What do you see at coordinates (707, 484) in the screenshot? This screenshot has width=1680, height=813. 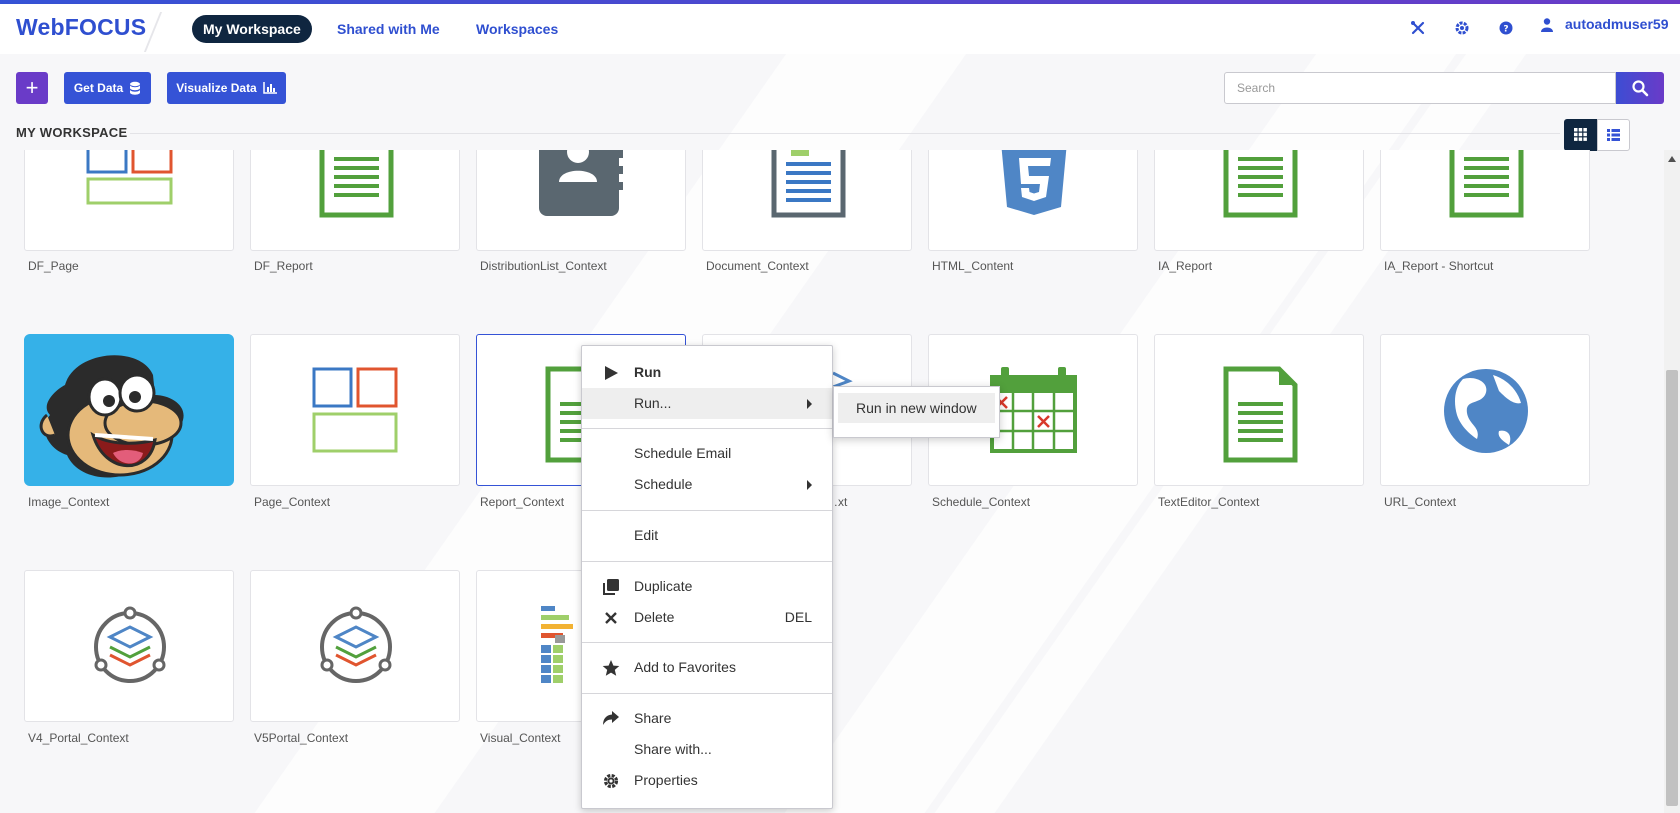 I see `menu-item-schedule: Schedule` at bounding box center [707, 484].